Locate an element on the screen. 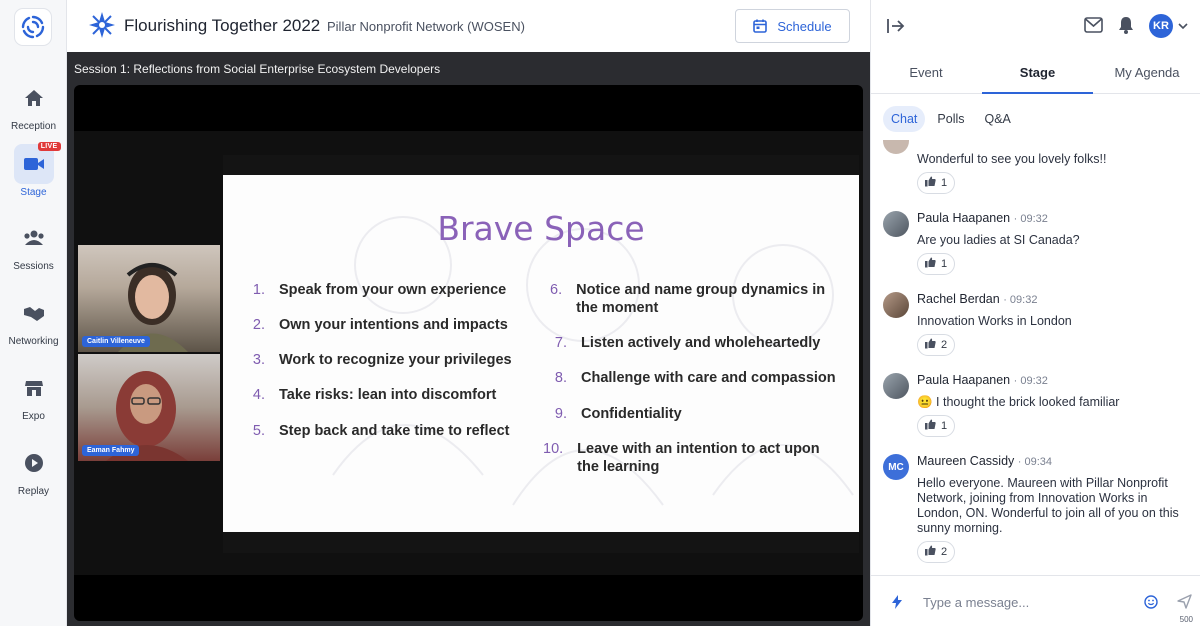 This screenshot has width=1200, height=626. send-icon is located at coordinates (1184, 601).